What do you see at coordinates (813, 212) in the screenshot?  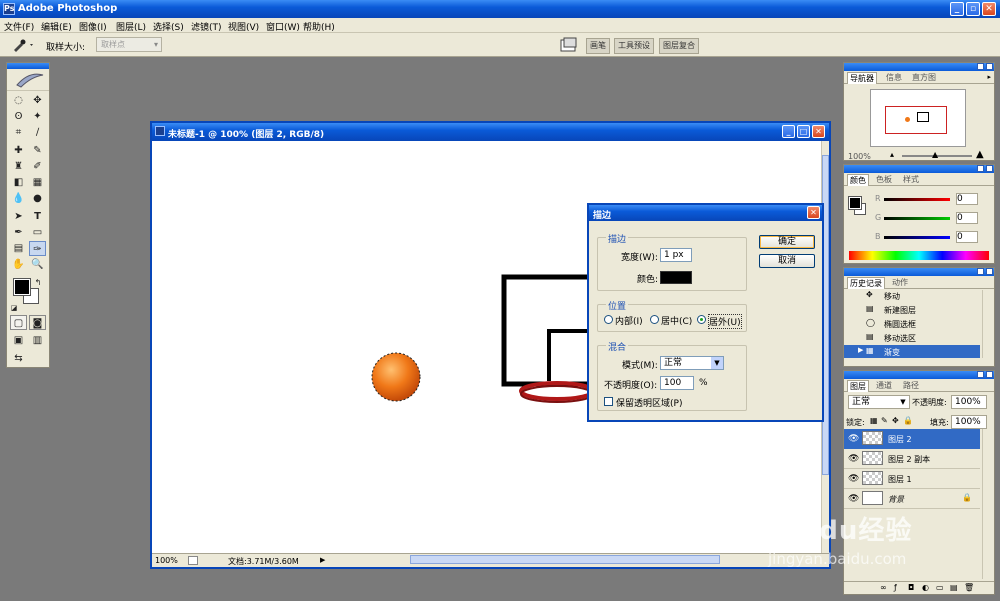 I see `dialog-close-button: ✕` at bounding box center [813, 212].